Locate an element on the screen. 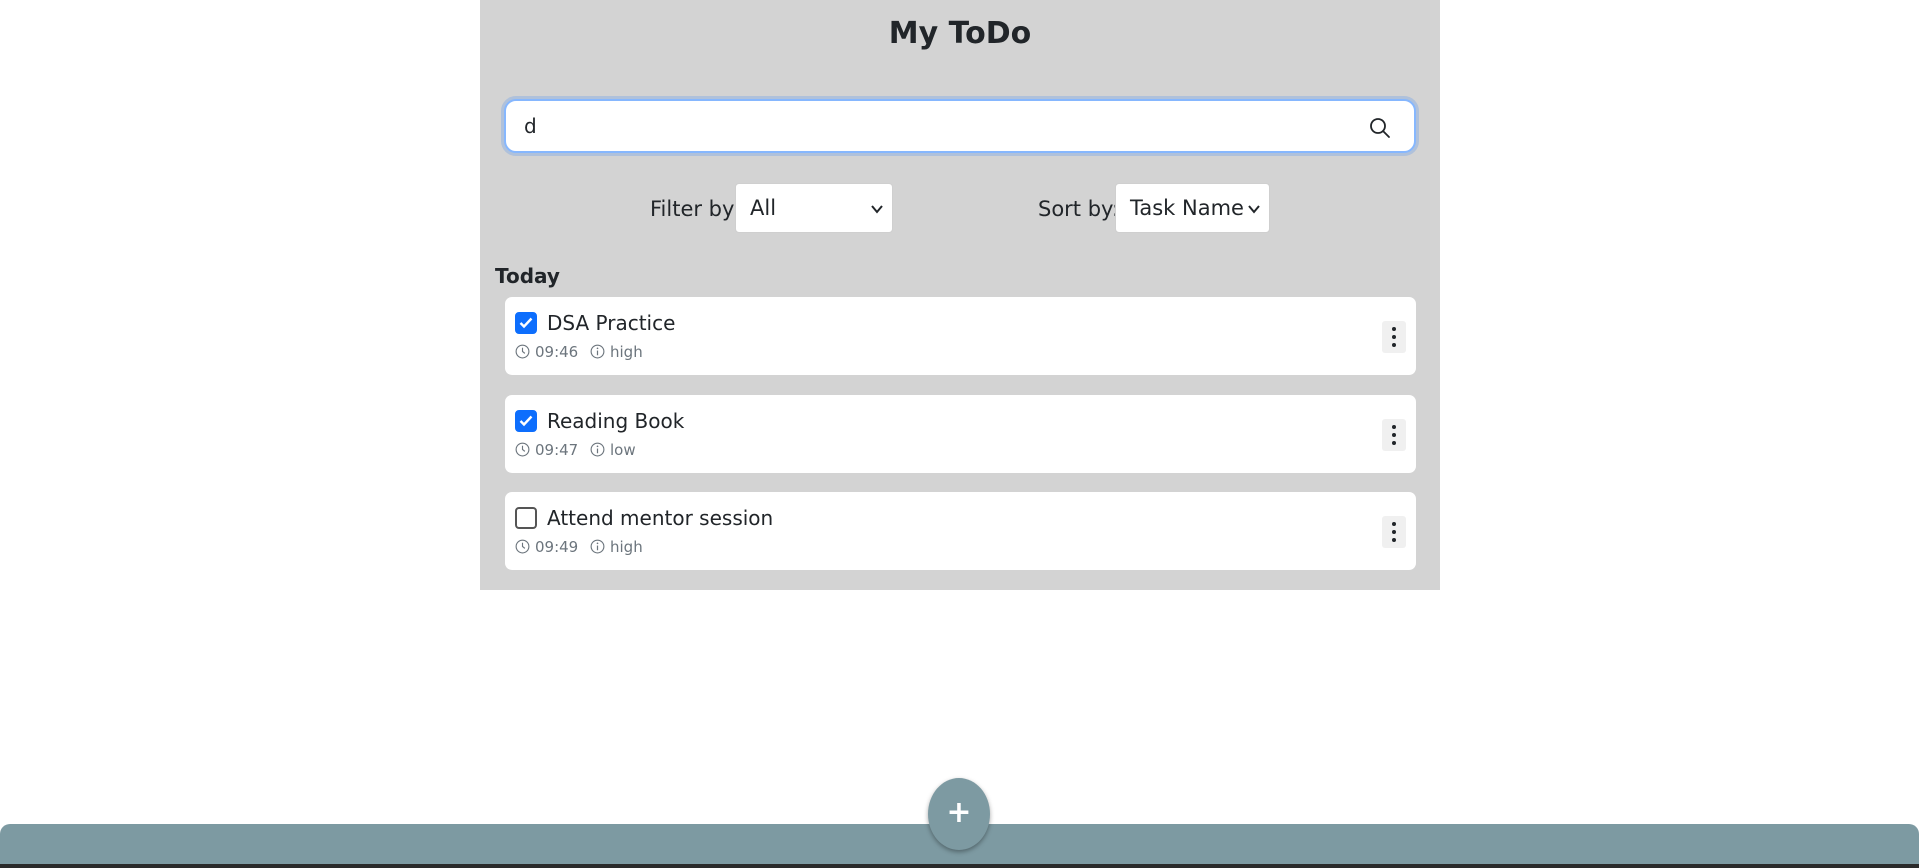 Image resolution: width=1919 pixels, height=868 pixels. bottom-divider is located at coordinates (959, 866).